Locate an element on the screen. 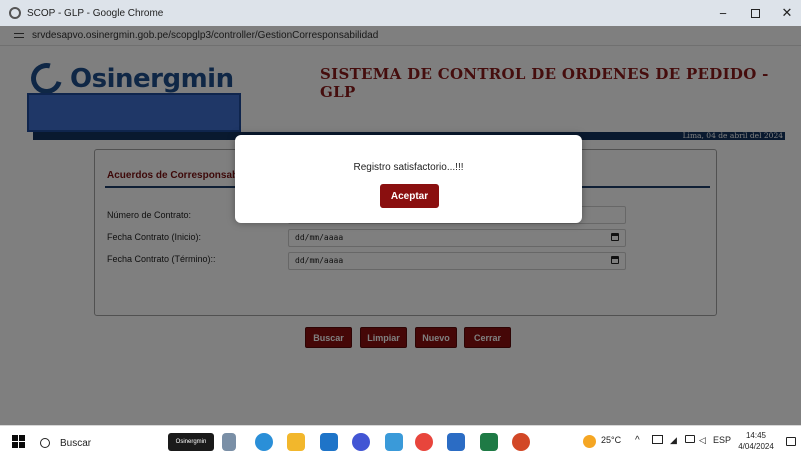 This screenshot has width=801, height=457. battery-icon is located at coordinates (690, 439).